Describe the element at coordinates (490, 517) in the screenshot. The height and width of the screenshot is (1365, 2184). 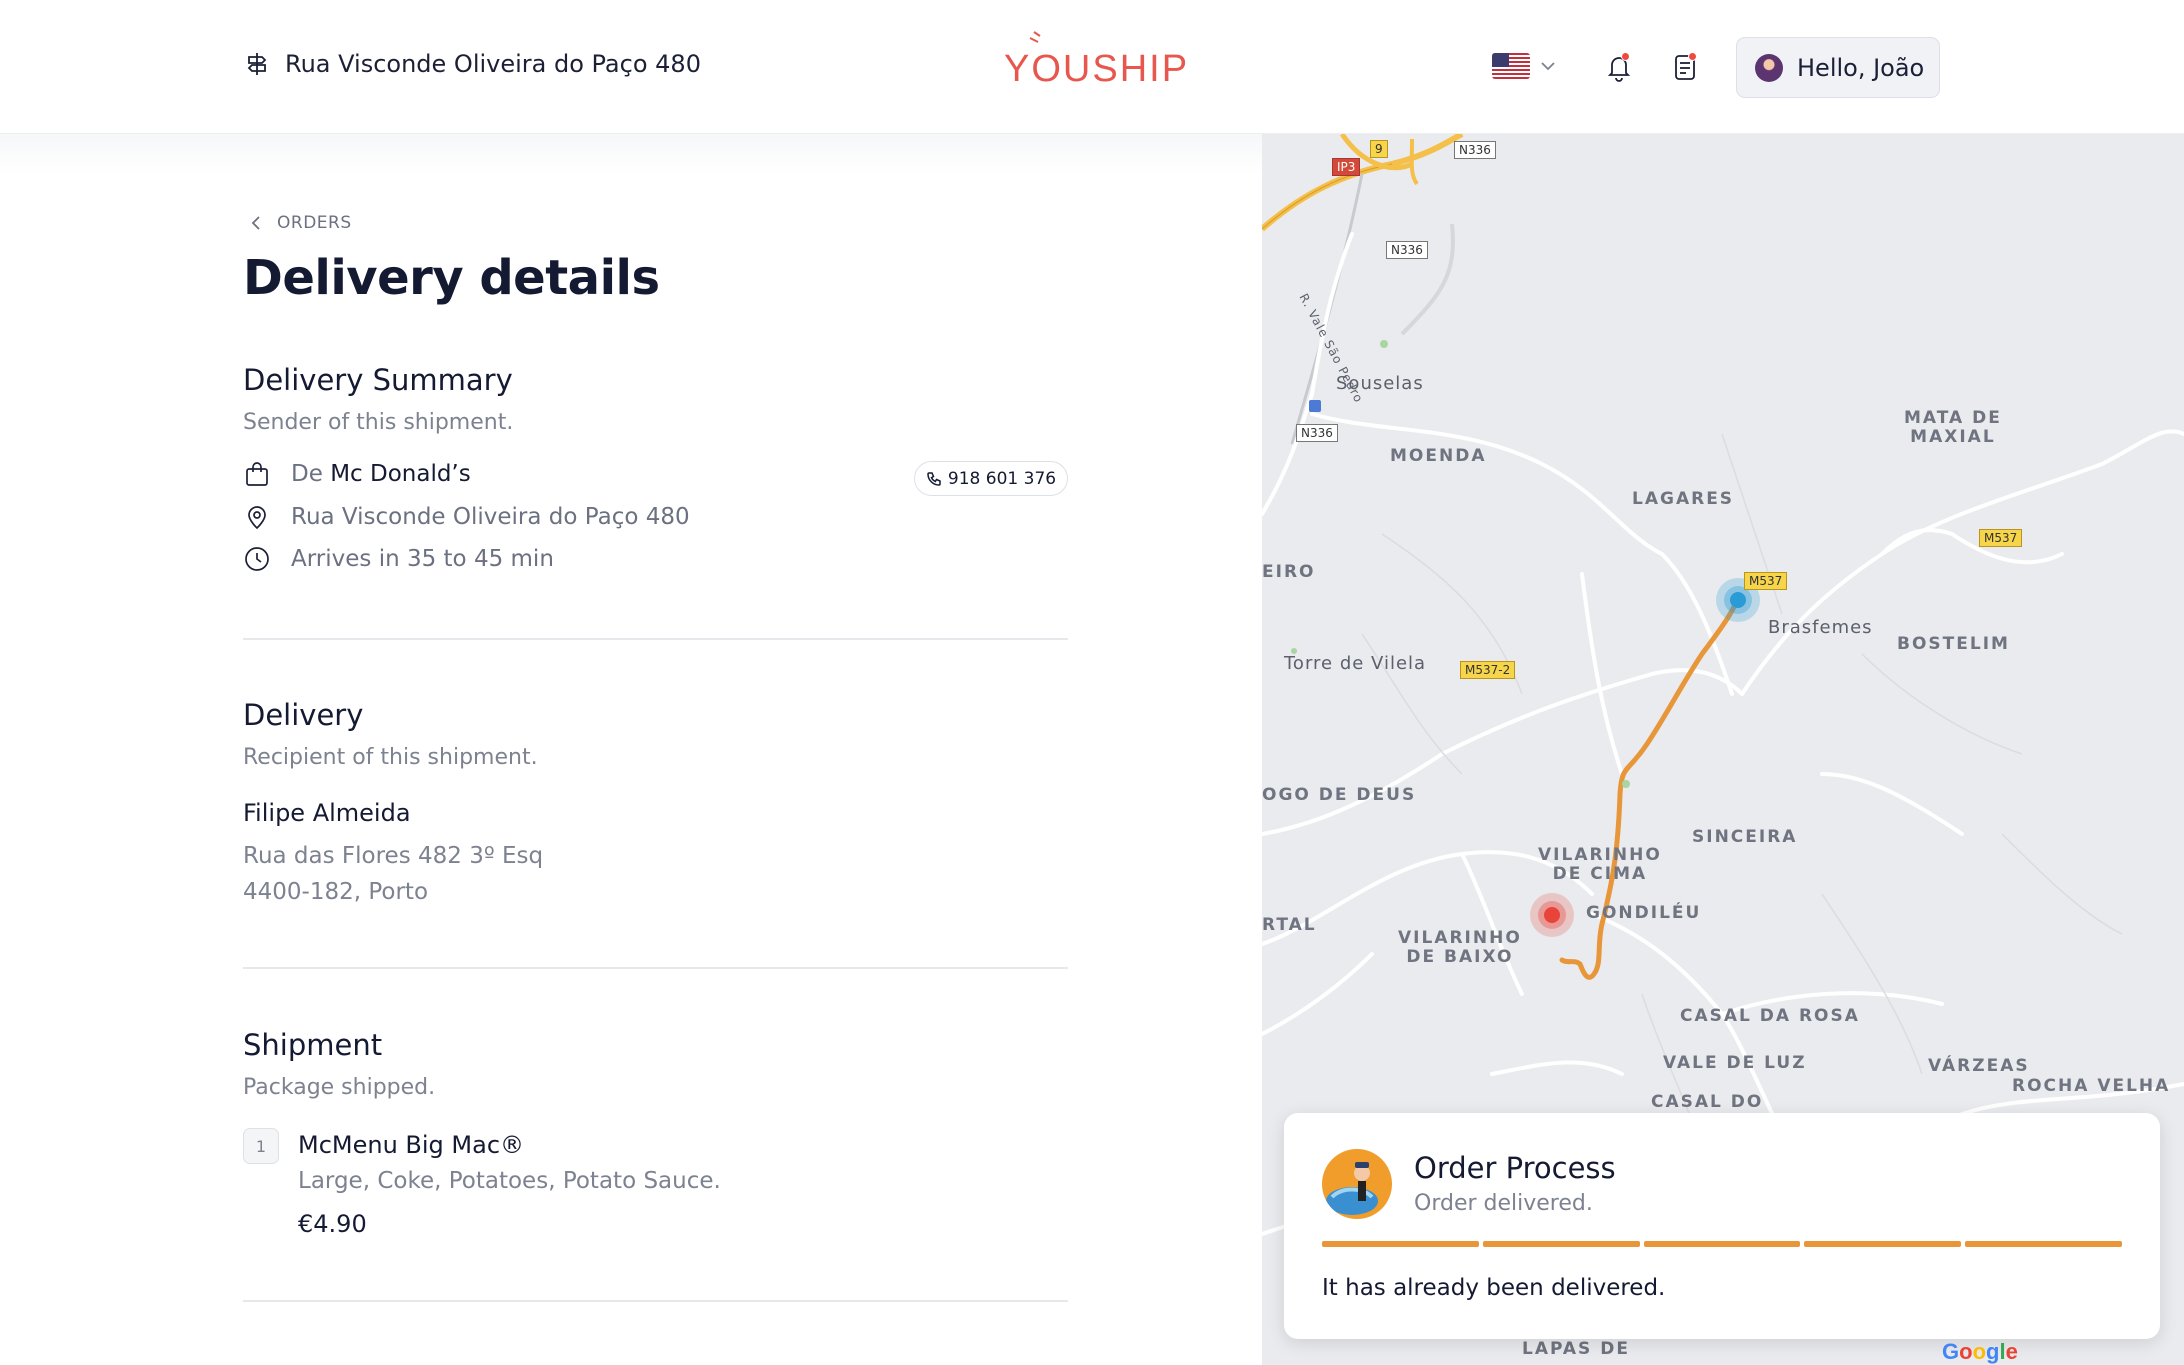
I see `sender-address: Rua Visconde Oliveira do Paço 480` at that location.